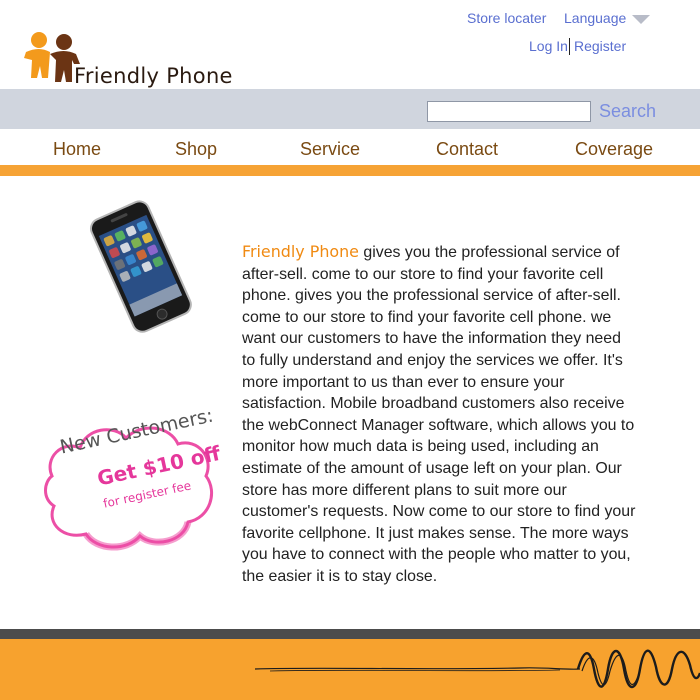 This screenshot has height=700, width=700. Describe the element at coordinates (600, 46) in the screenshot. I see `register-link: Register` at that location.